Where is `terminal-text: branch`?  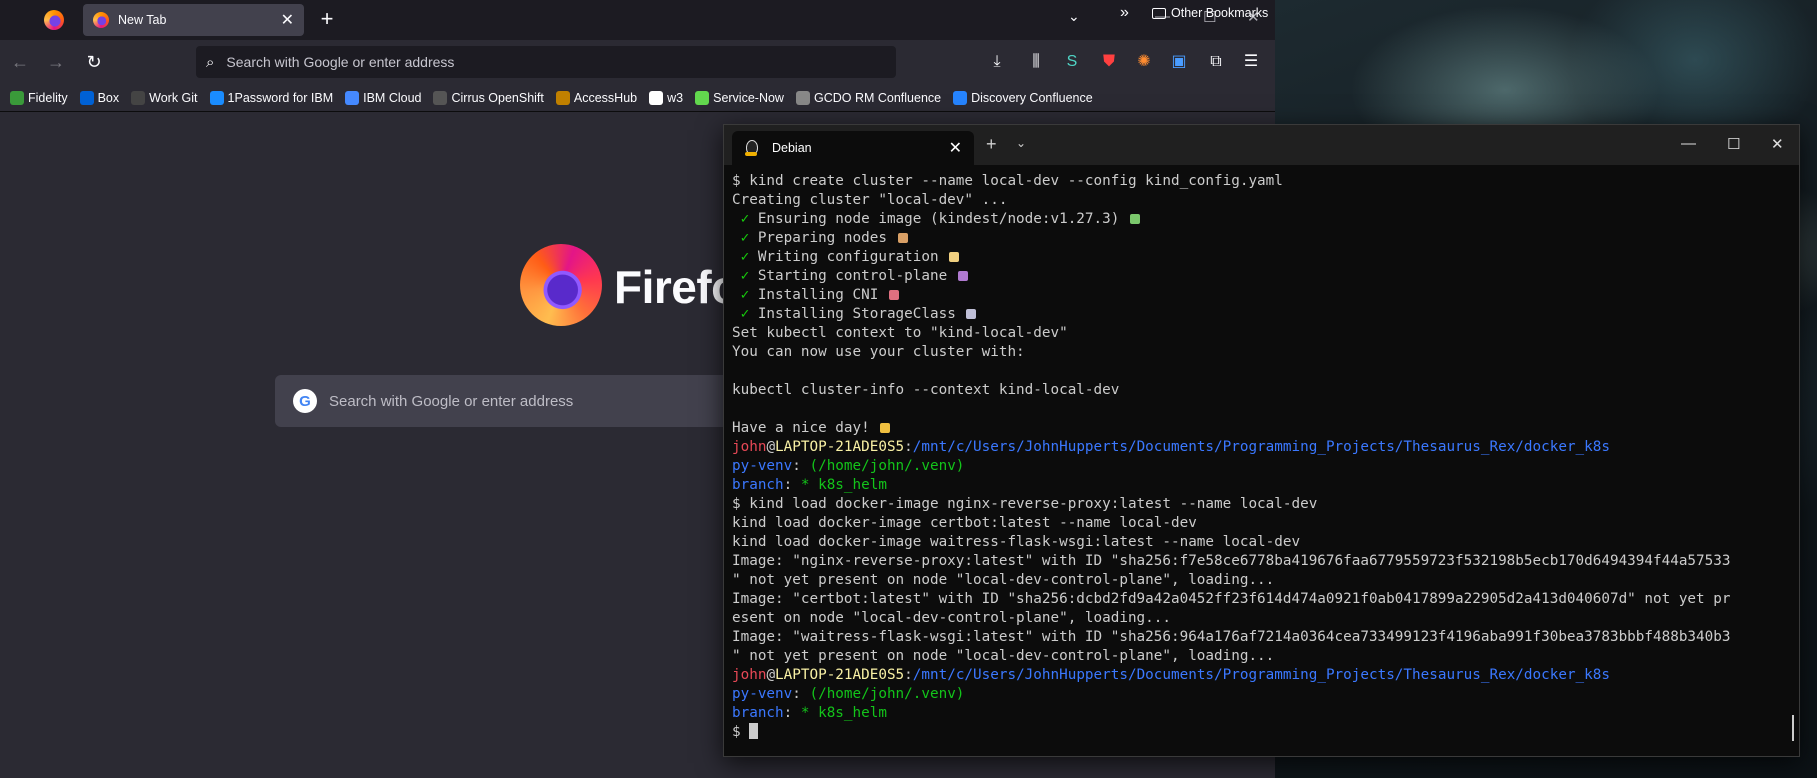 terminal-text: branch is located at coordinates (758, 713).